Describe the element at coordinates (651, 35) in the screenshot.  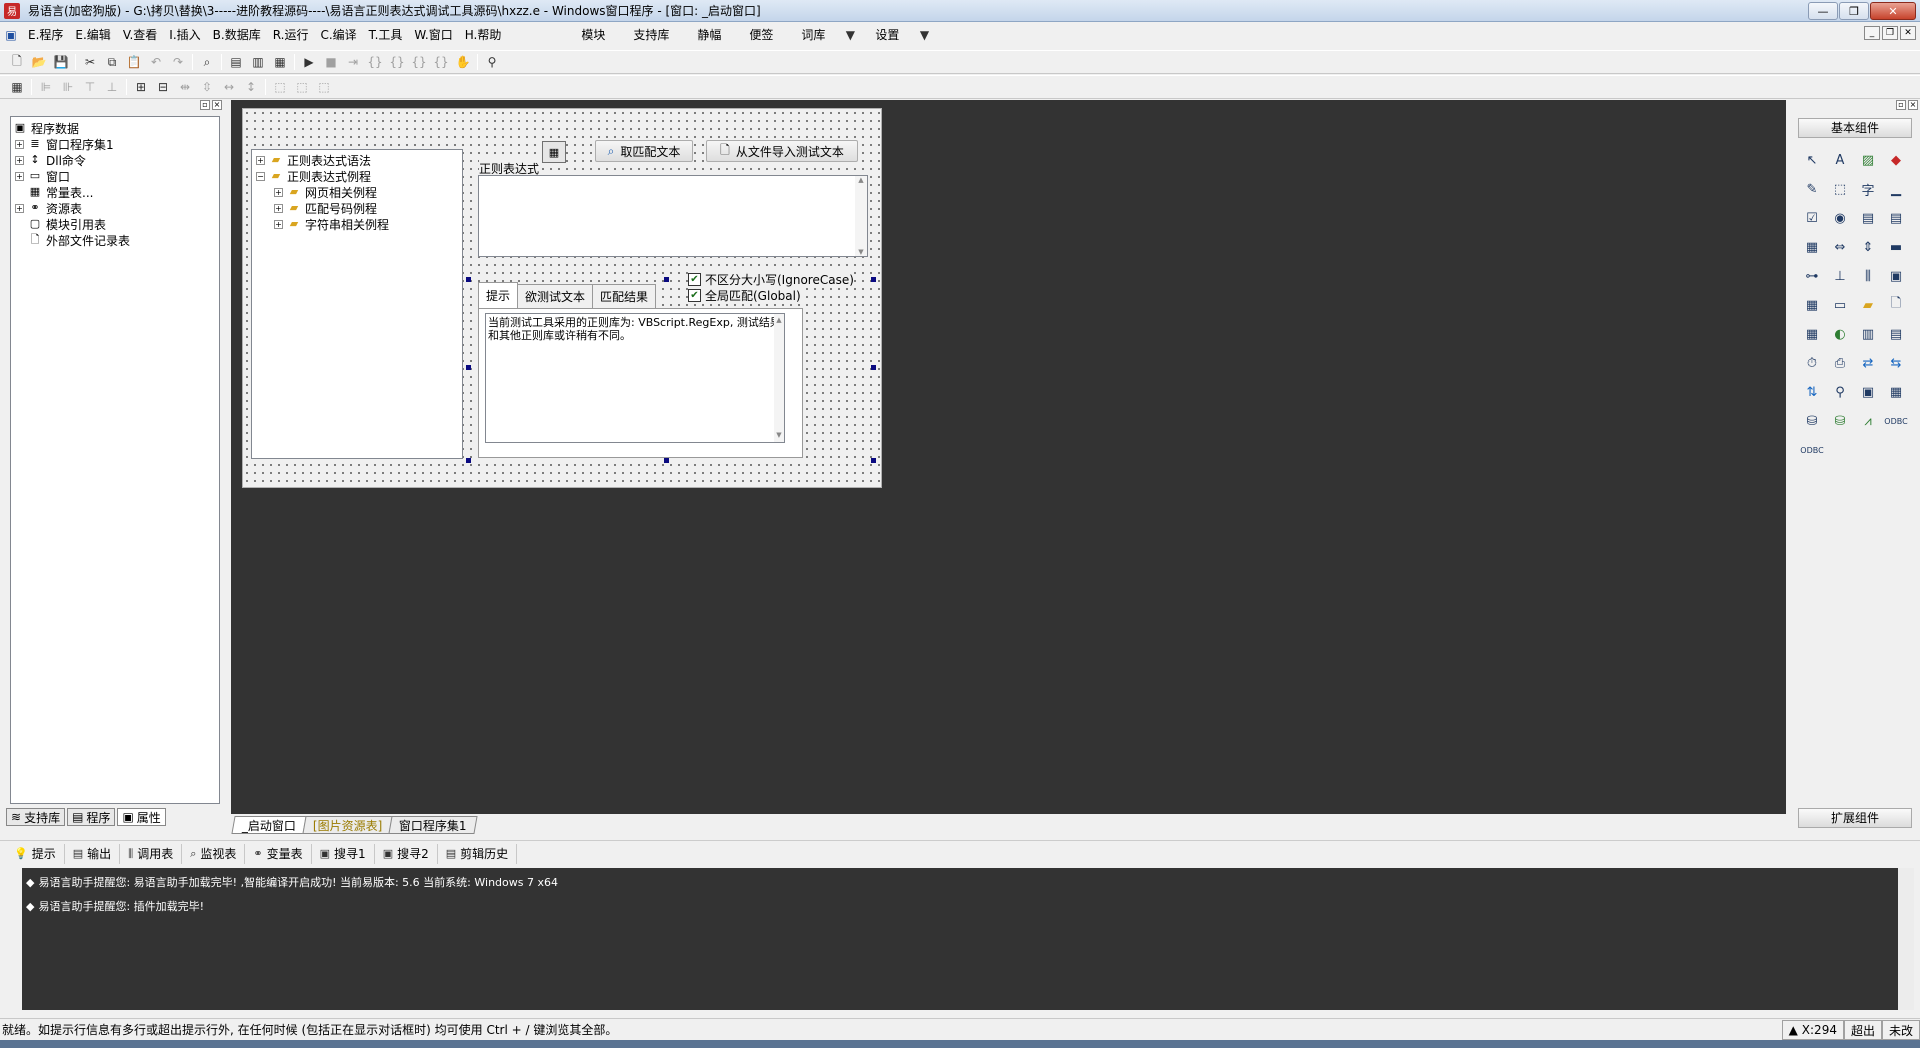
I see `menu-support-lib: 支持库` at that location.